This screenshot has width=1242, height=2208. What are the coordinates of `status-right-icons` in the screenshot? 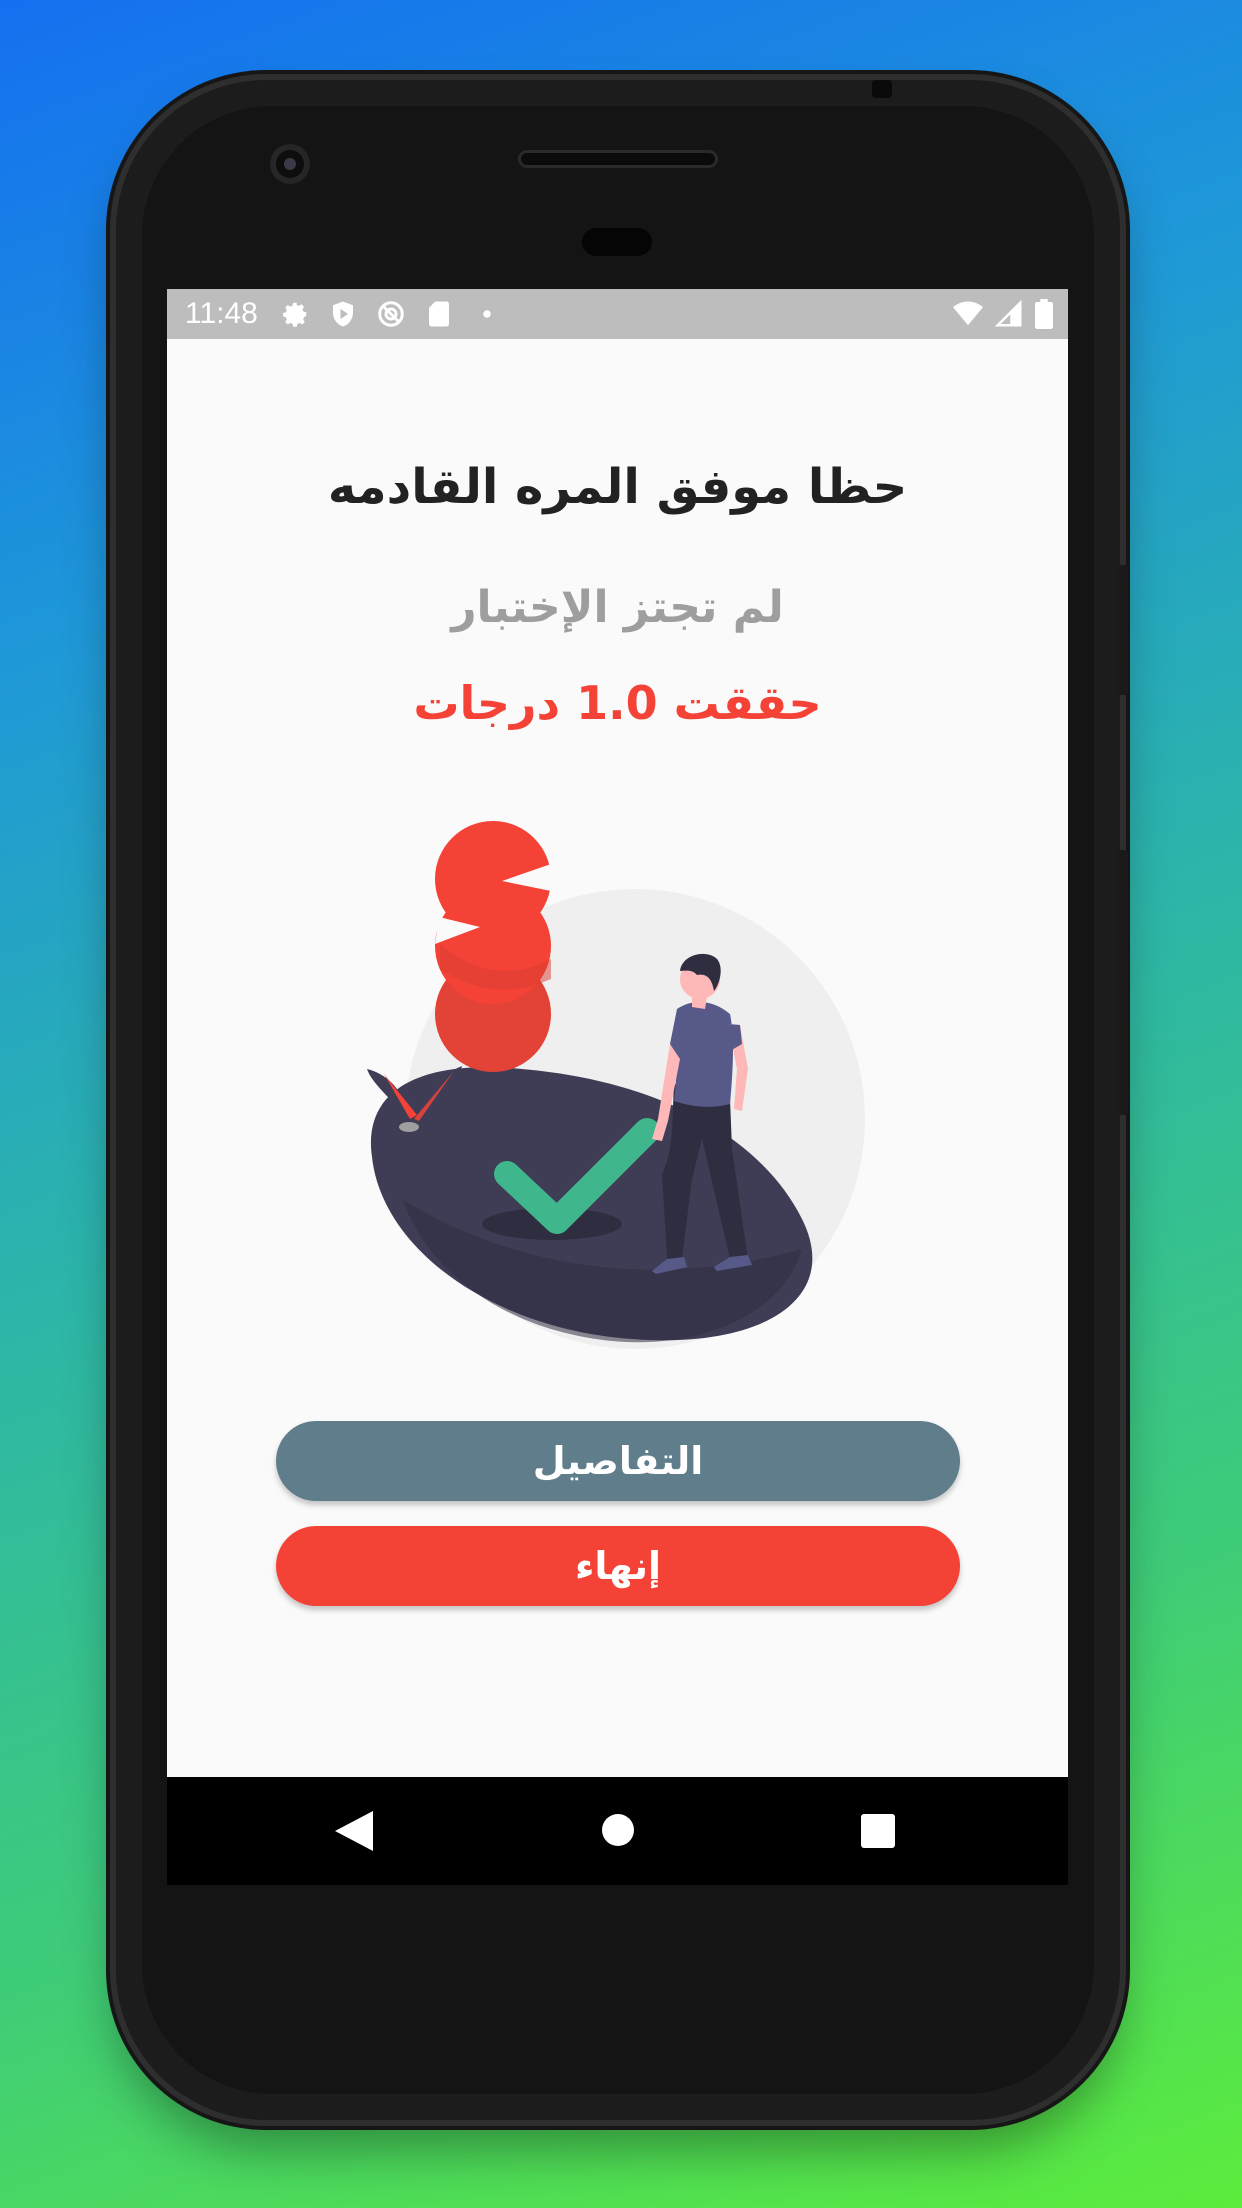 It's located at (1003, 316).